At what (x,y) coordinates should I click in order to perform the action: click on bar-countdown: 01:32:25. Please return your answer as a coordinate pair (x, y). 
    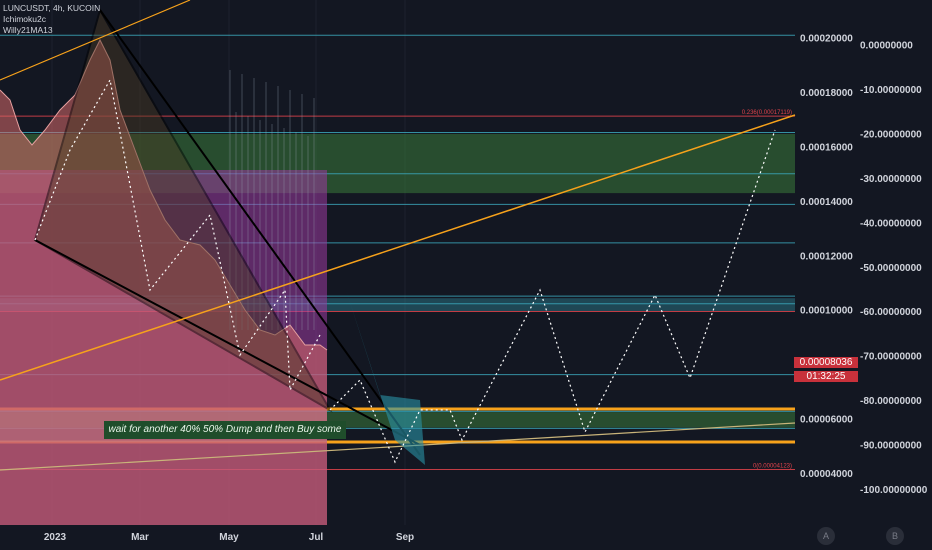
    Looking at the image, I should click on (826, 376).